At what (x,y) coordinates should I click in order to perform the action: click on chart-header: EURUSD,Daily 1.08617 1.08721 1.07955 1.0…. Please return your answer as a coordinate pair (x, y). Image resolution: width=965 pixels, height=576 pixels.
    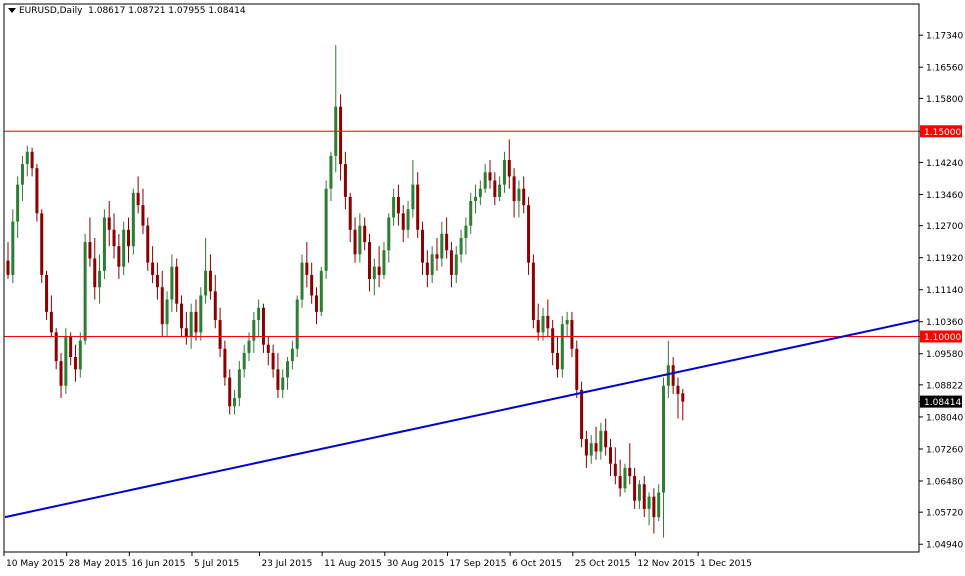
    Looking at the image, I should click on (127, 11).